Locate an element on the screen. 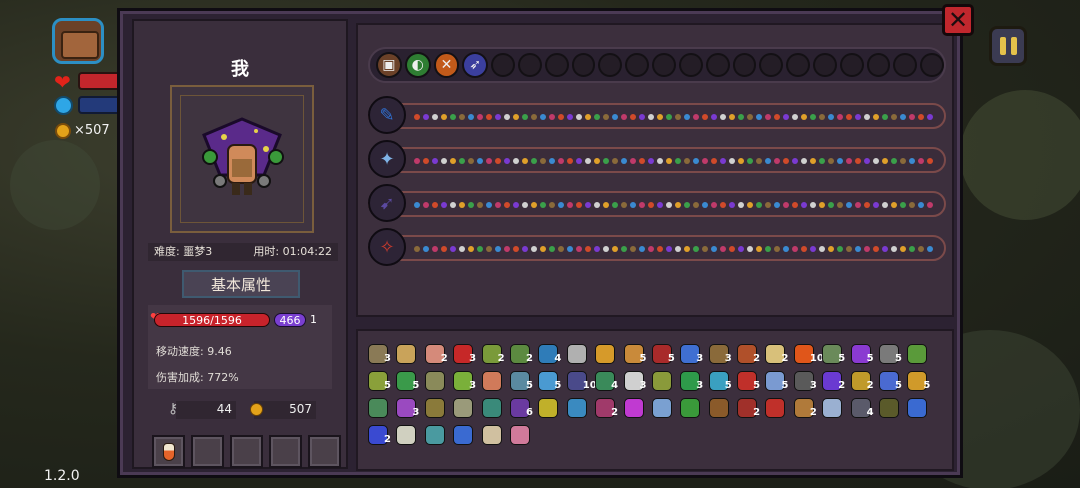  staff-row-ice-staff: ✎ is located at coordinates (657, 115).